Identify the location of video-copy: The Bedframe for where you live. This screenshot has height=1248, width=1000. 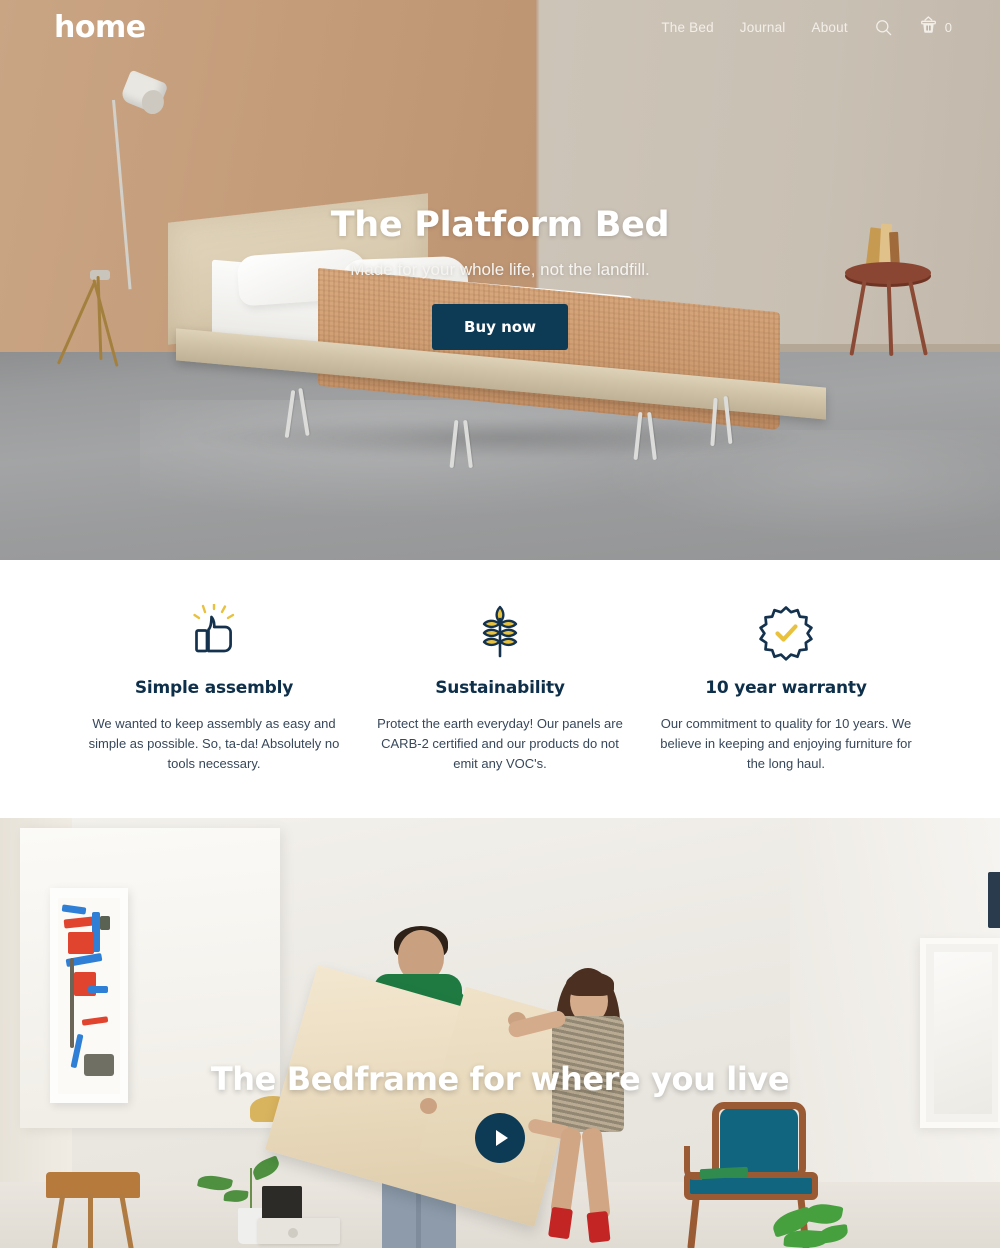
(500, 1079).